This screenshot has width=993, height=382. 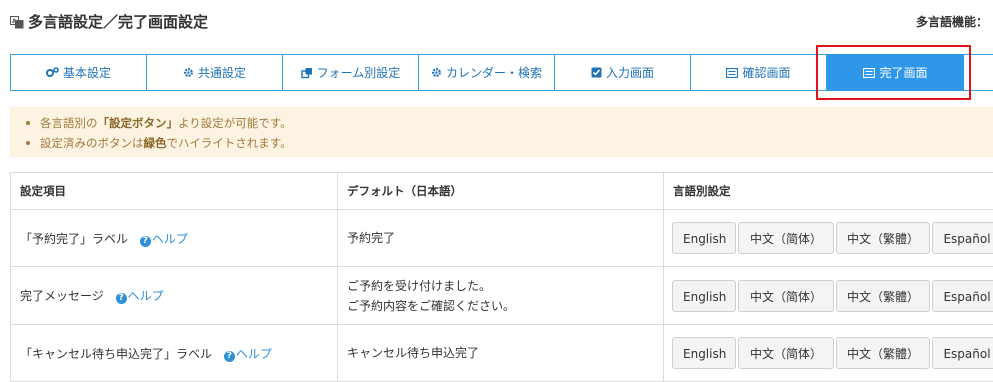 What do you see at coordinates (116, 354) in the screenshot?
I see `setting-item-label: 「キャンセル待ち申込完了」ラベル` at bounding box center [116, 354].